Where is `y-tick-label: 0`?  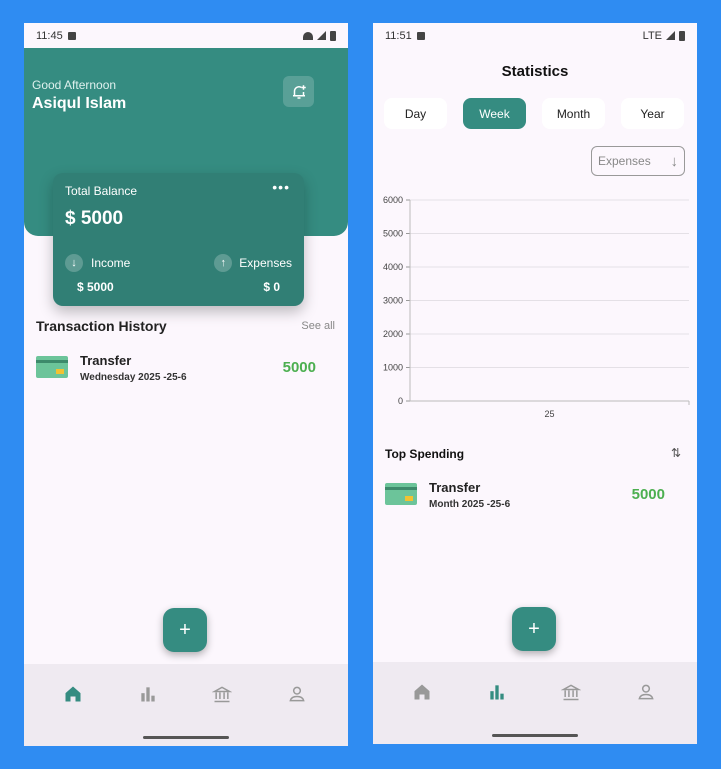 y-tick-label: 0 is located at coordinates (400, 401).